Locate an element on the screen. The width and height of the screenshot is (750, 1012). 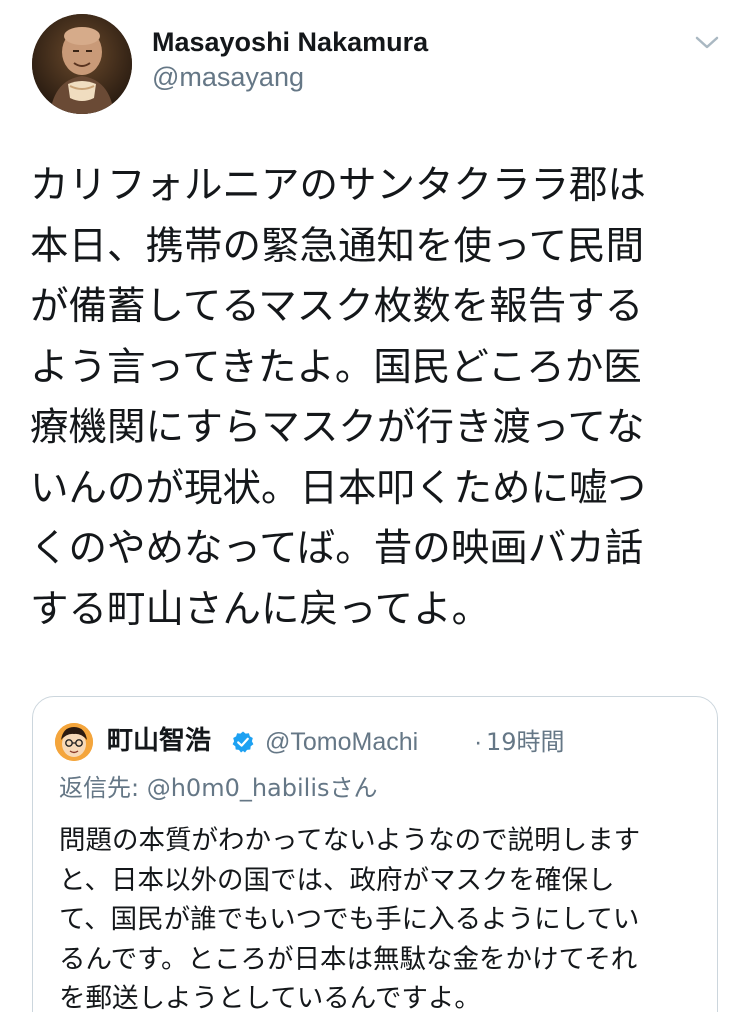
tweet-text-line: いんのが現状。日本叩くために嘘つ is located at coordinates (338, 488).